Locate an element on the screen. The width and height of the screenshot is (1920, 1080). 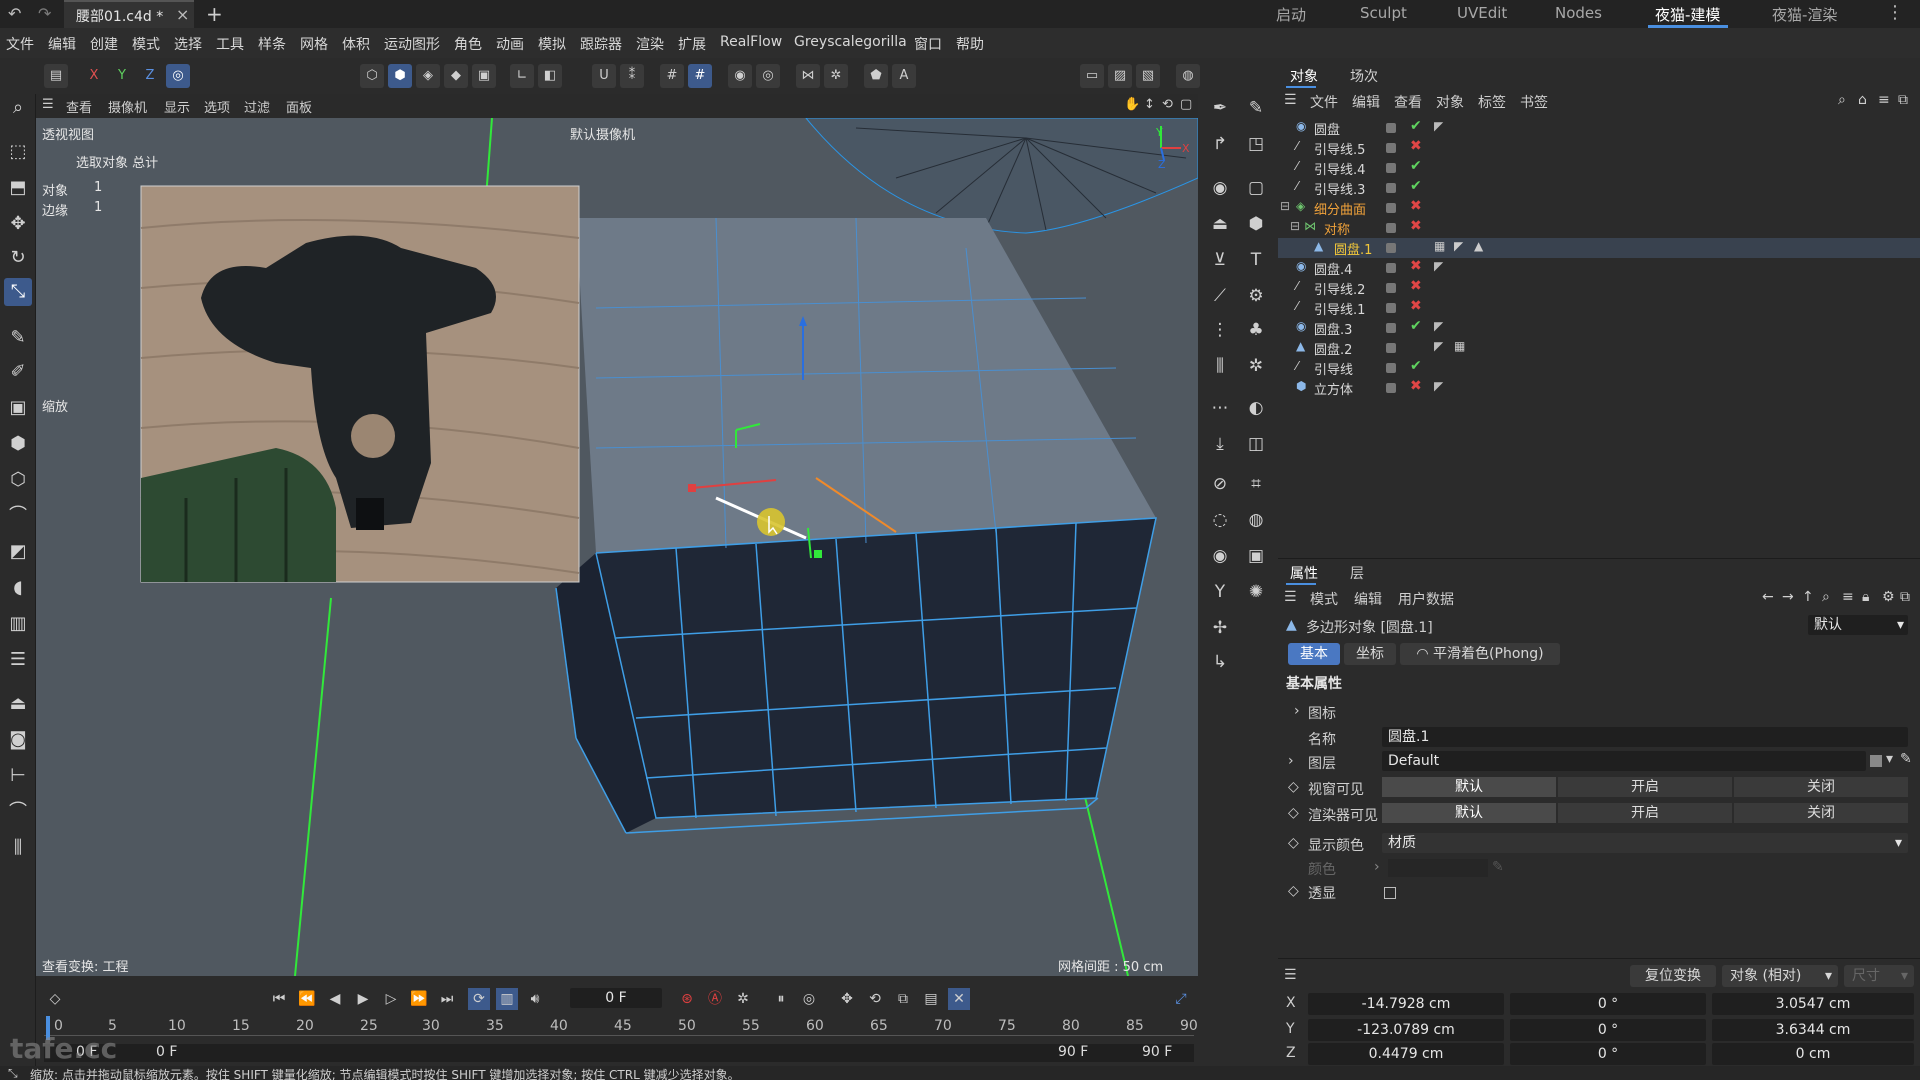
iron-icon: ⏏ is located at coordinates (18, 704).